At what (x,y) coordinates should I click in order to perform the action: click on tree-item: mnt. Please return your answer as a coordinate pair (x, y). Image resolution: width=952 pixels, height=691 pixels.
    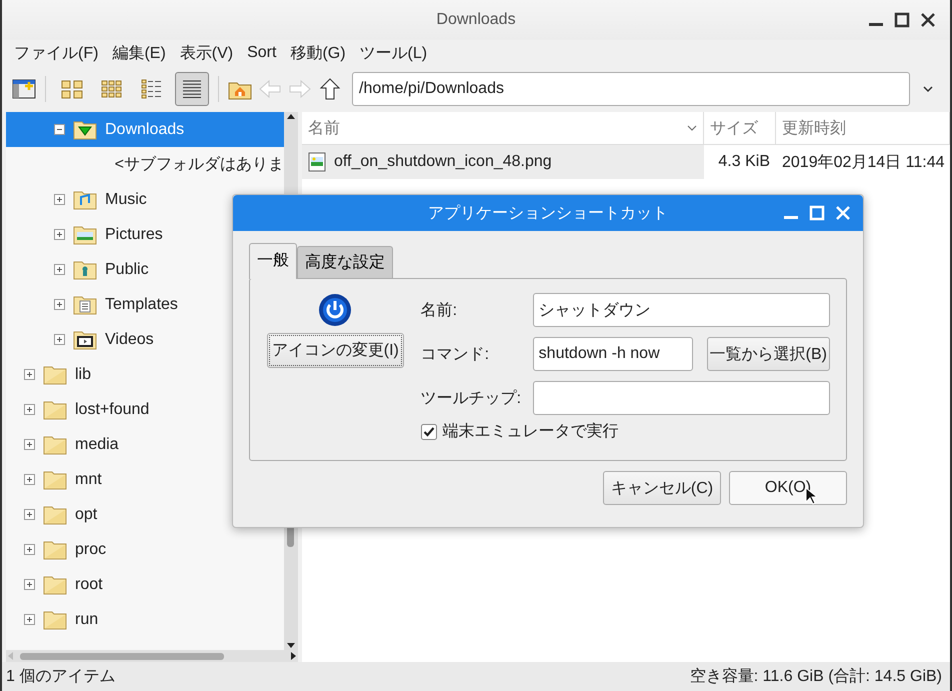
    Looking at the image, I should click on (145, 479).